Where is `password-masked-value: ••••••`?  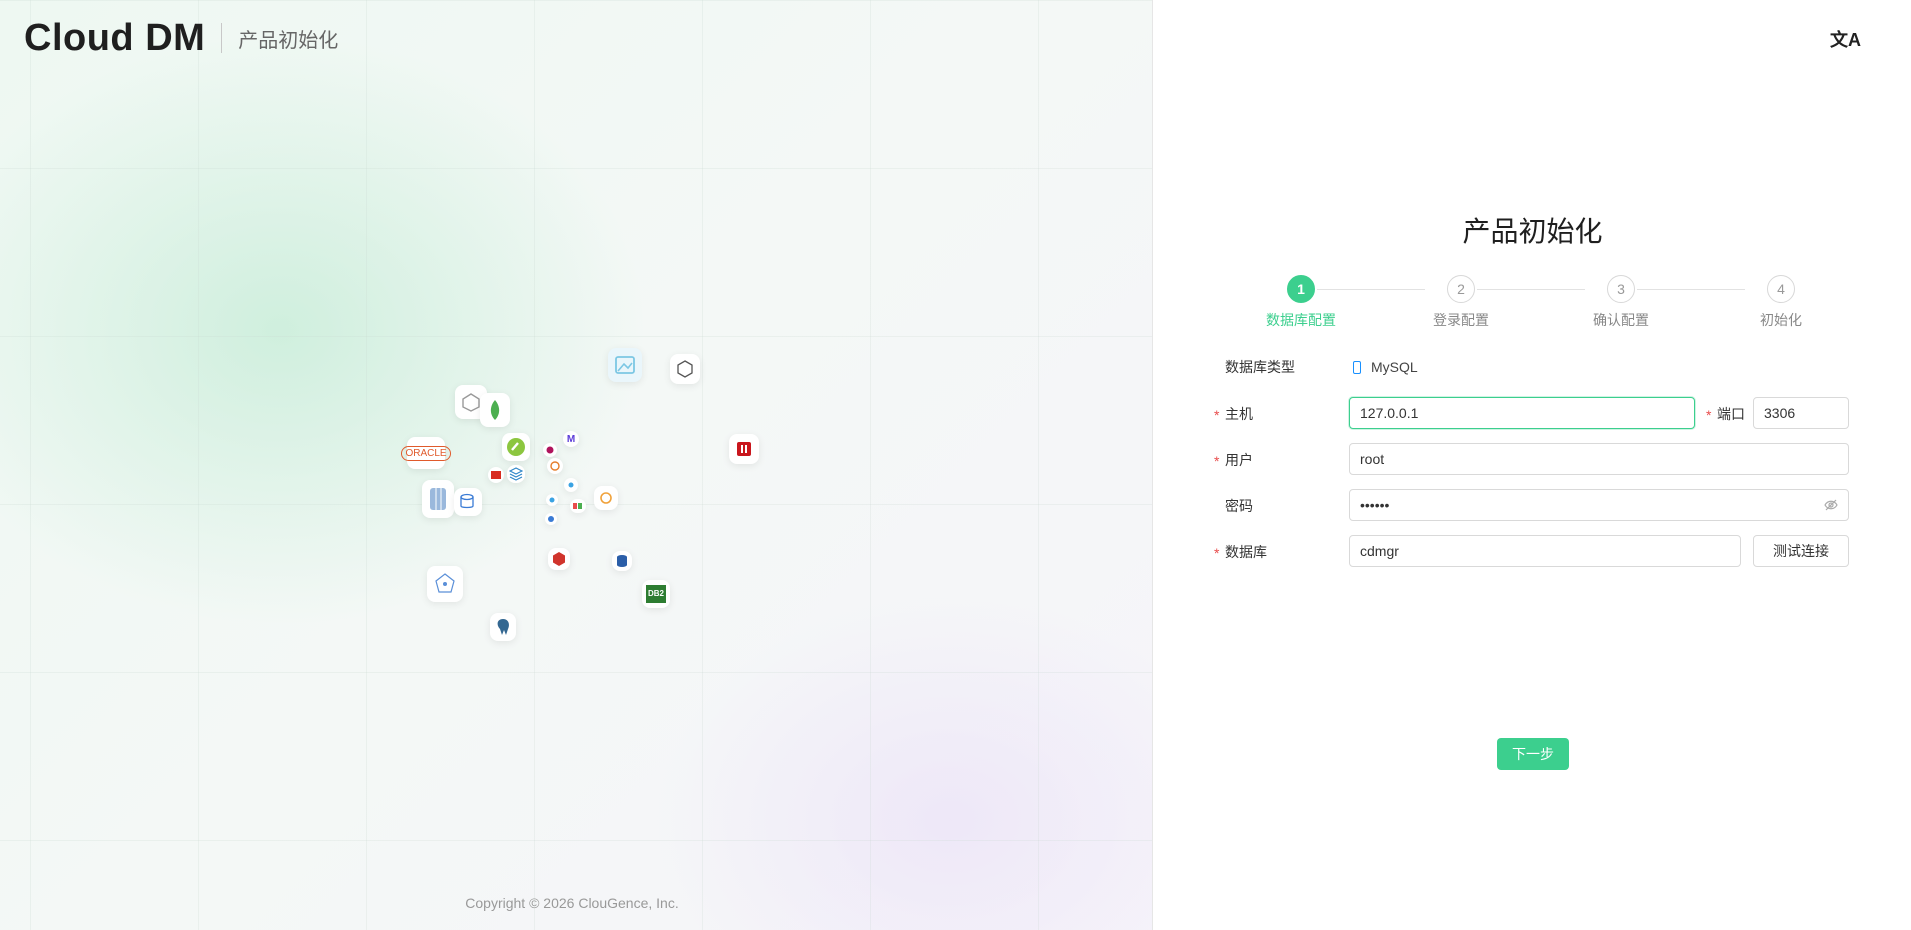
password-masked-value: •••••• is located at coordinates (1375, 505).